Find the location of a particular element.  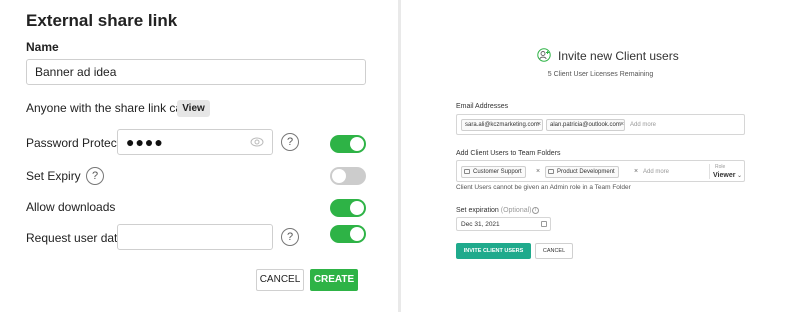

set-expiry-label: Set Expiry is located at coordinates (53, 176).